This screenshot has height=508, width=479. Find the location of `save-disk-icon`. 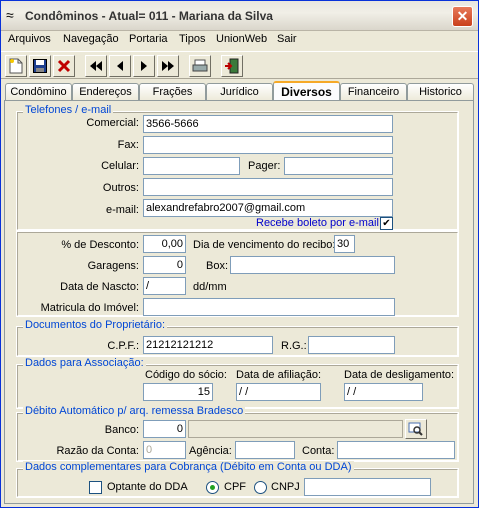

save-disk-icon is located at coordinates (40, 66).